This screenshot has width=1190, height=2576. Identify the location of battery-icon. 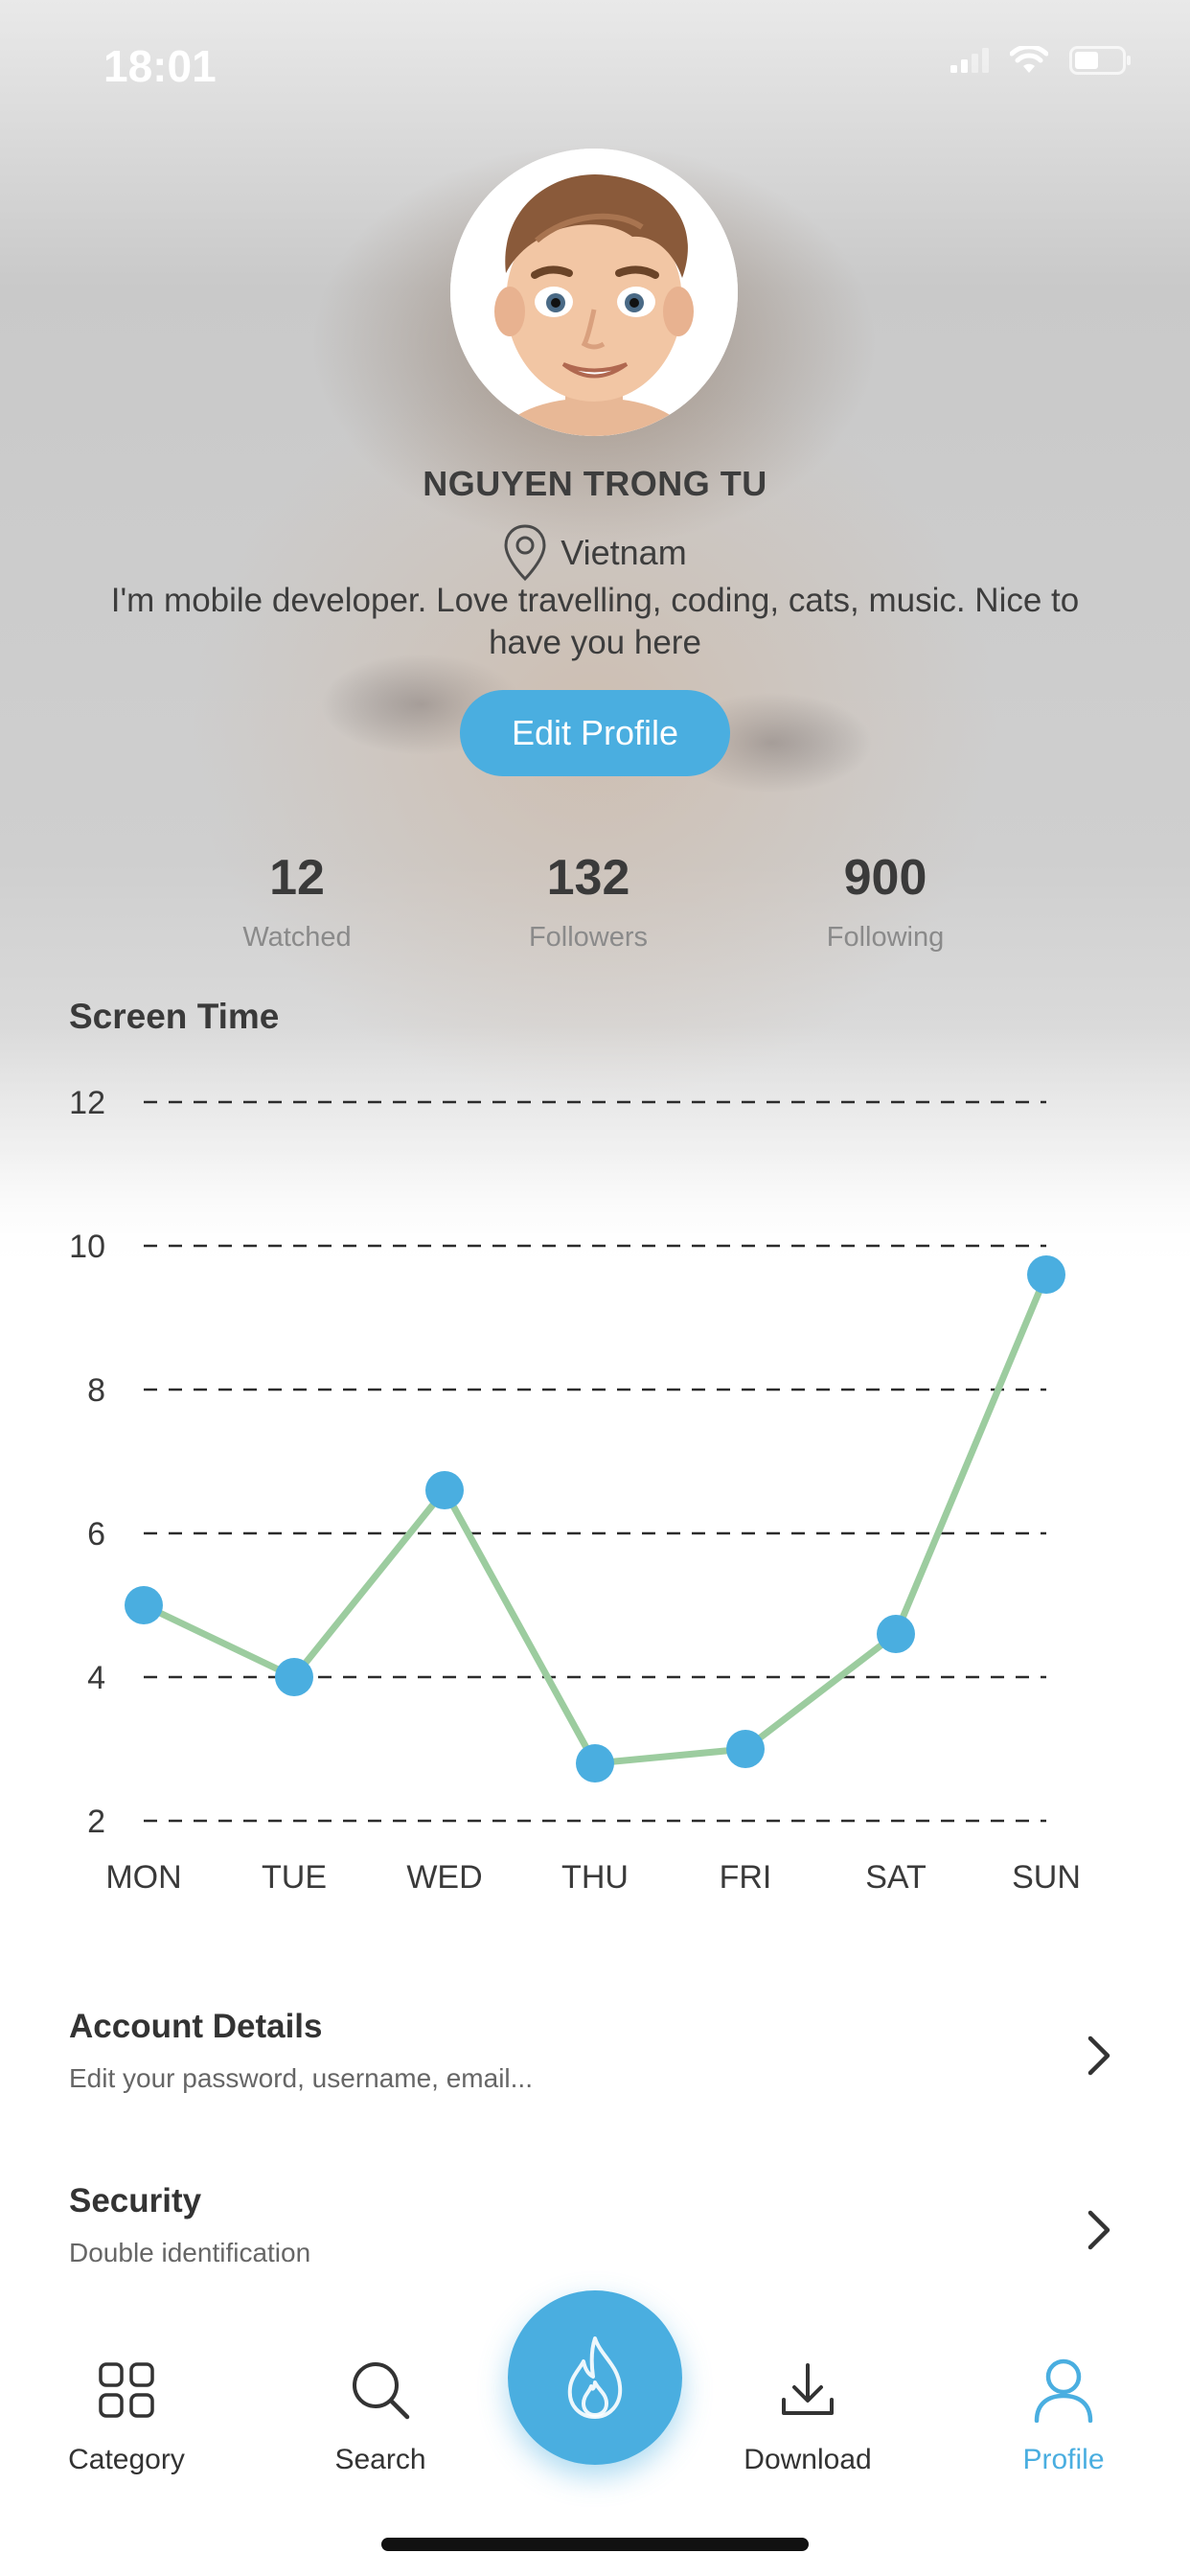
(1100, 60).